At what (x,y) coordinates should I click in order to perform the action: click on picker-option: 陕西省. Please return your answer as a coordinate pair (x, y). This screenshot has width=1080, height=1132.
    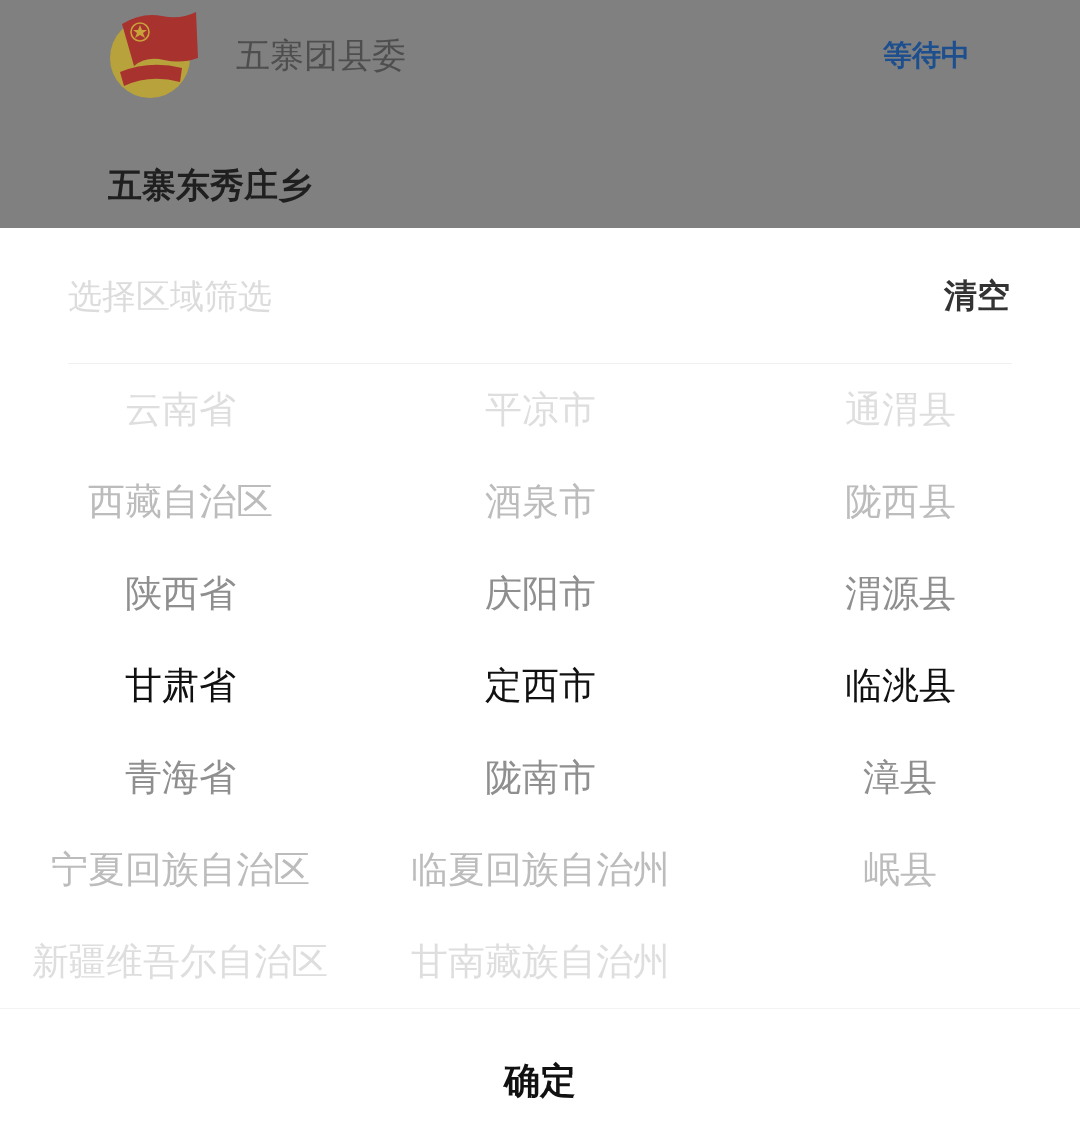
    Looking at the image, I should click on (180, 594).